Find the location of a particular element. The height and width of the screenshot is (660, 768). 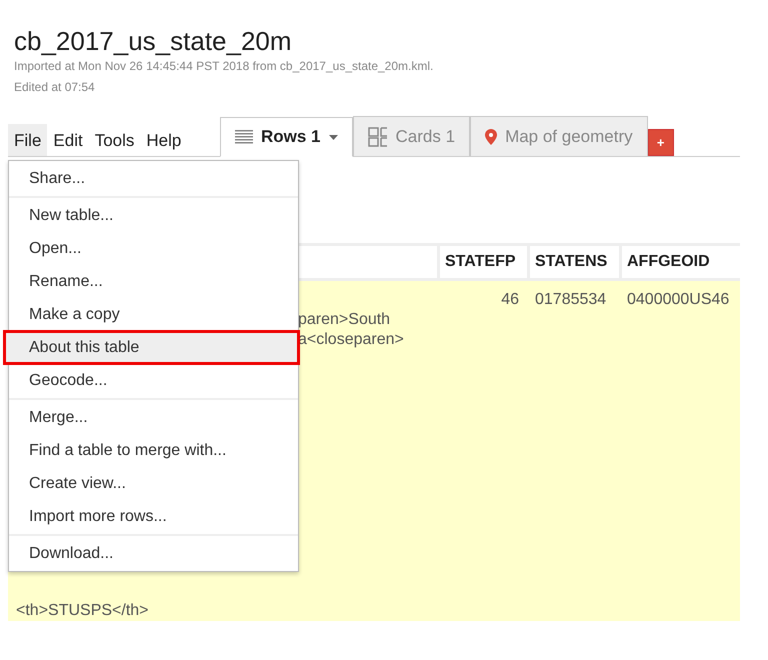

list-icon is located at coordinates (244, 137).